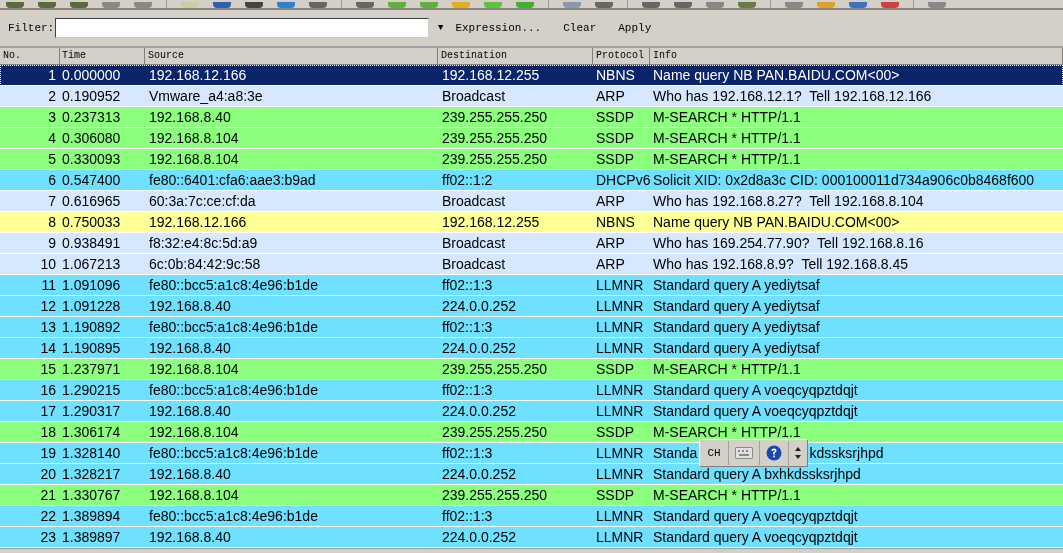 Image resolution: width=1063 pixels, height=553 pixels. Describe the element at coordinates (621, 56) in the screenshot. I see `column-header: Protocol` at that location.